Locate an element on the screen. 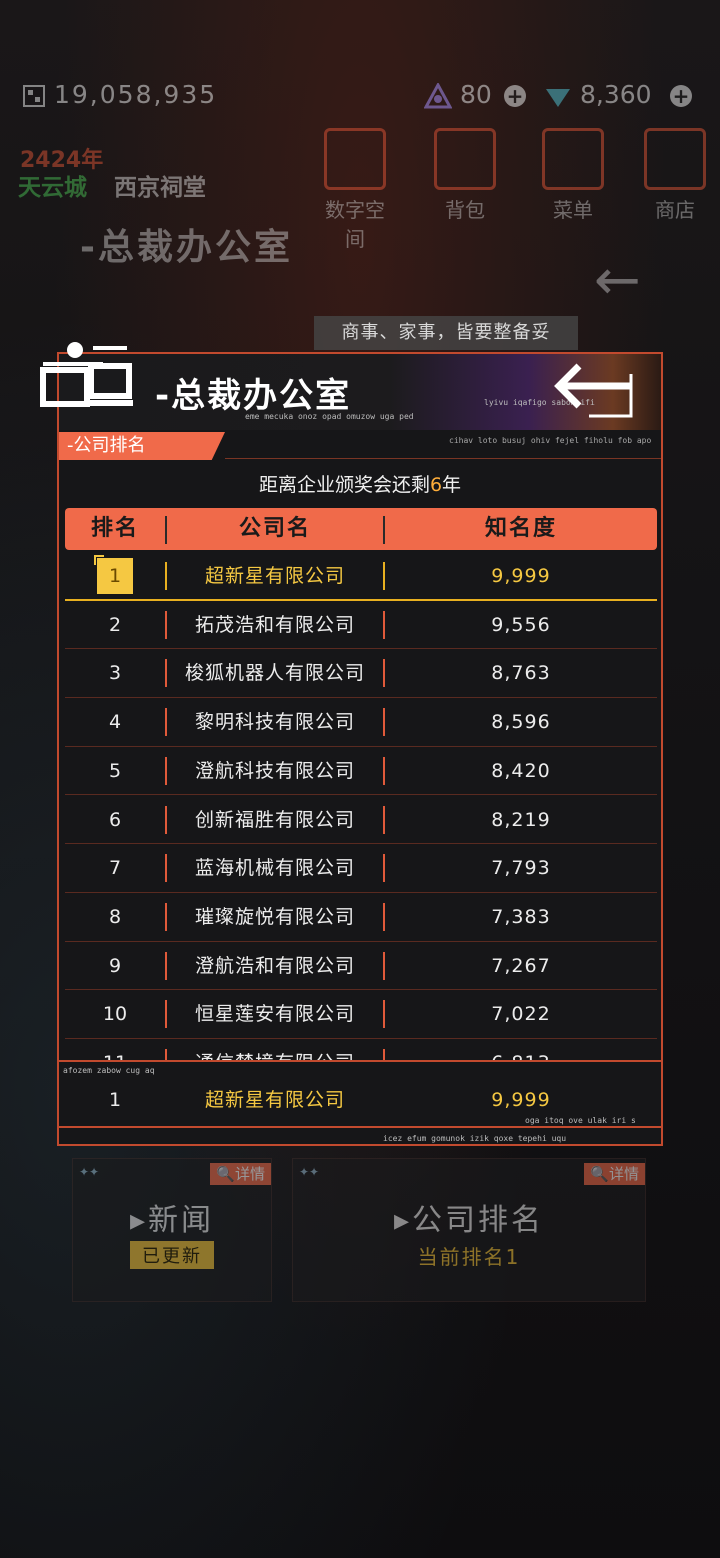  rank-number: 11 is located at coordinates (115, 1049).